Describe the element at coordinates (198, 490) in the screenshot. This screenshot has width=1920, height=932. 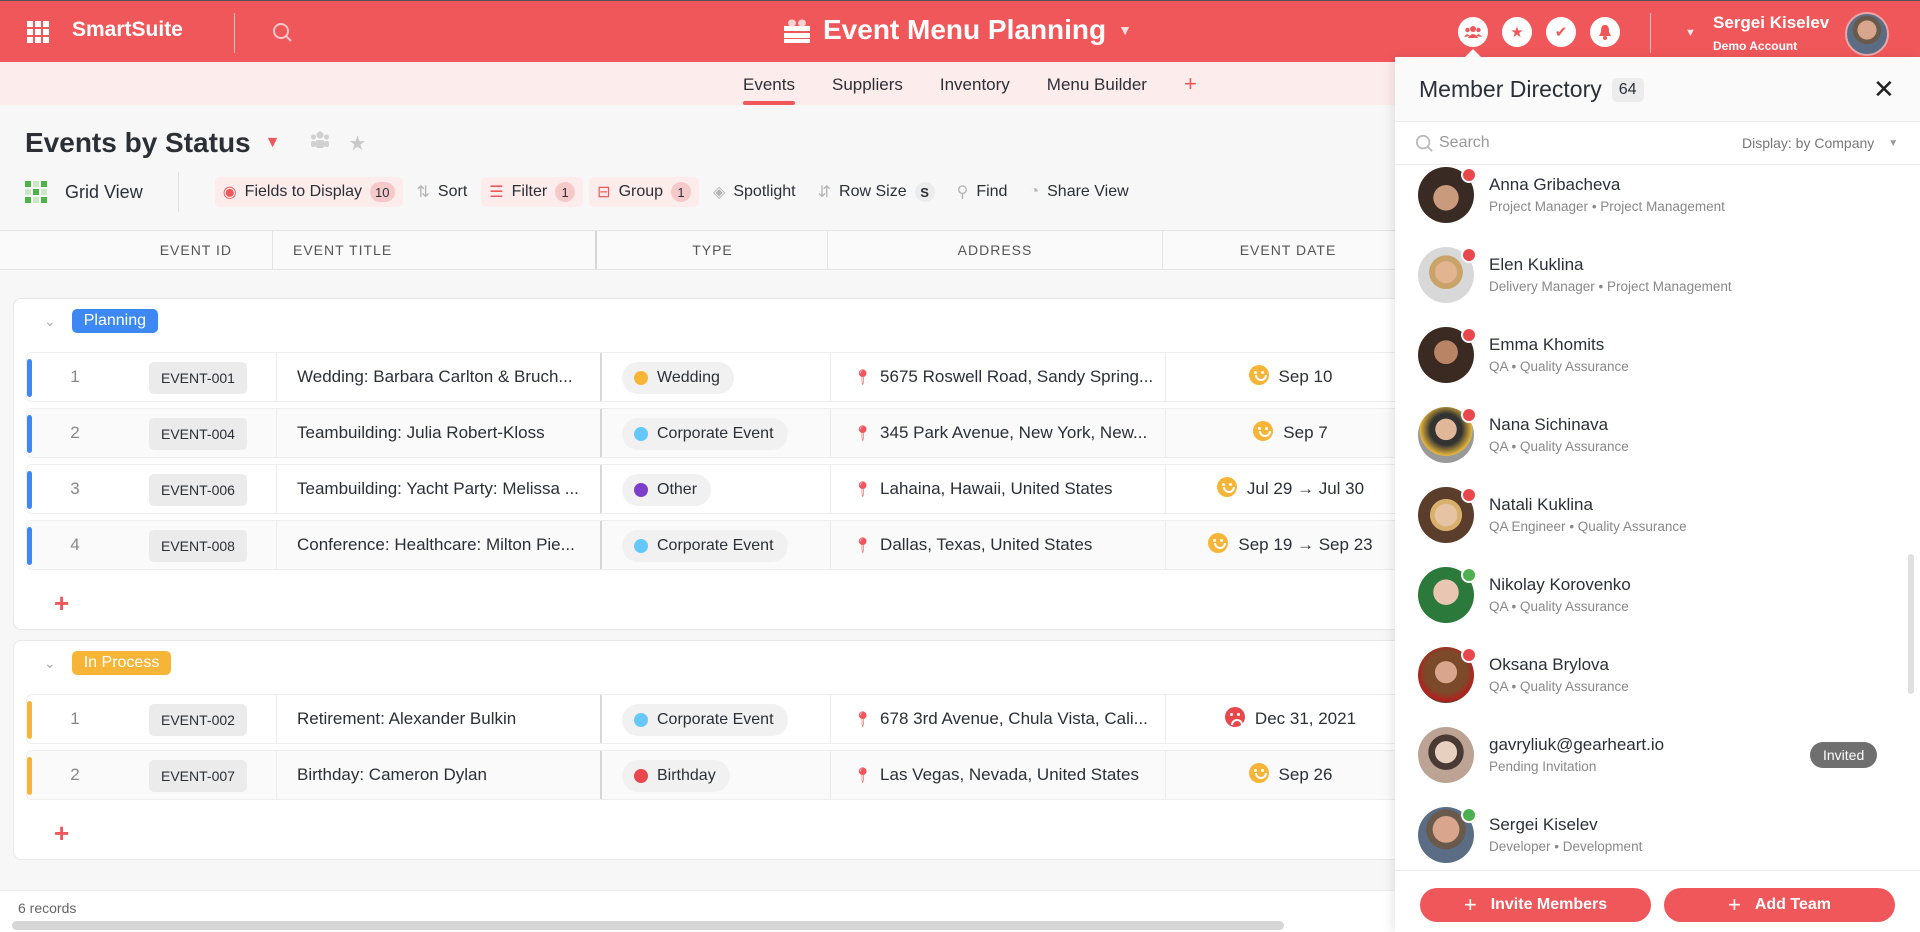
I see `event-id-cell: EVENT-006` at that location.